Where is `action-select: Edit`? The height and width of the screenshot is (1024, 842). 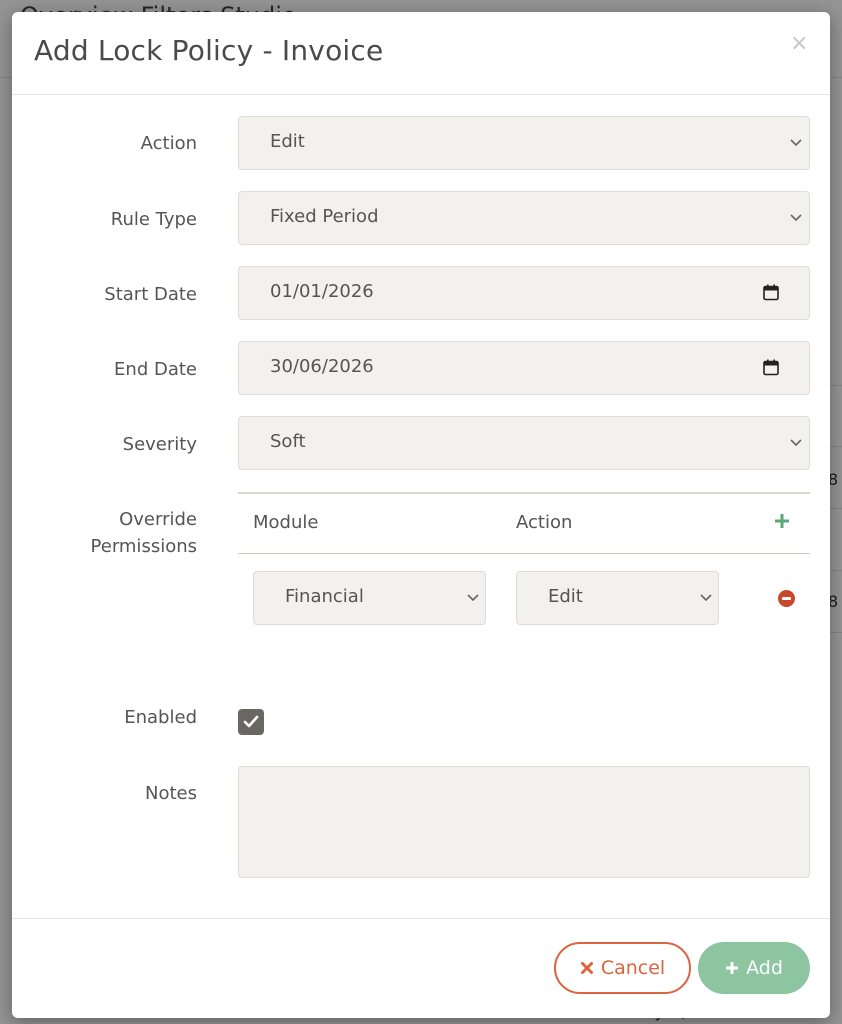
action-select: Edit is located at coordinates (524, 143).